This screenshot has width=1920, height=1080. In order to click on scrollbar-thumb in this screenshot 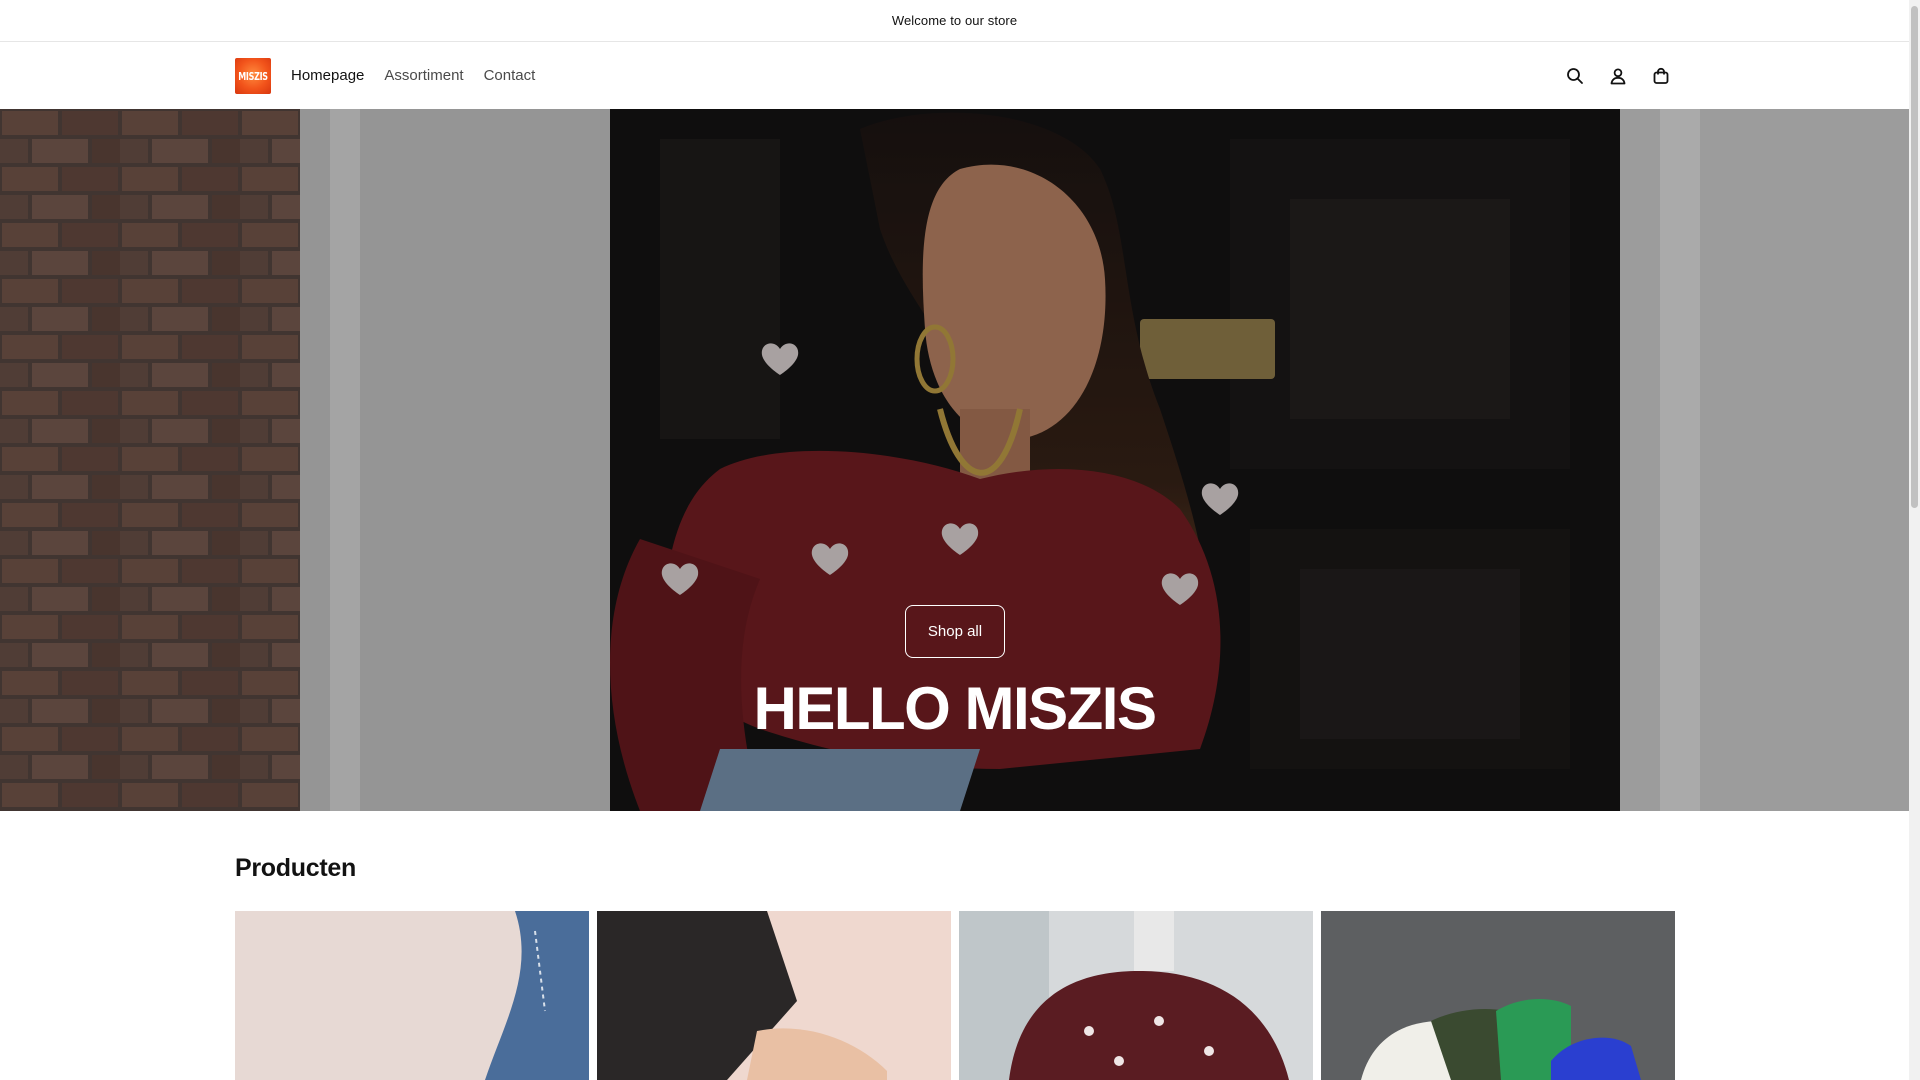, I will do `click(1914, 257)`.